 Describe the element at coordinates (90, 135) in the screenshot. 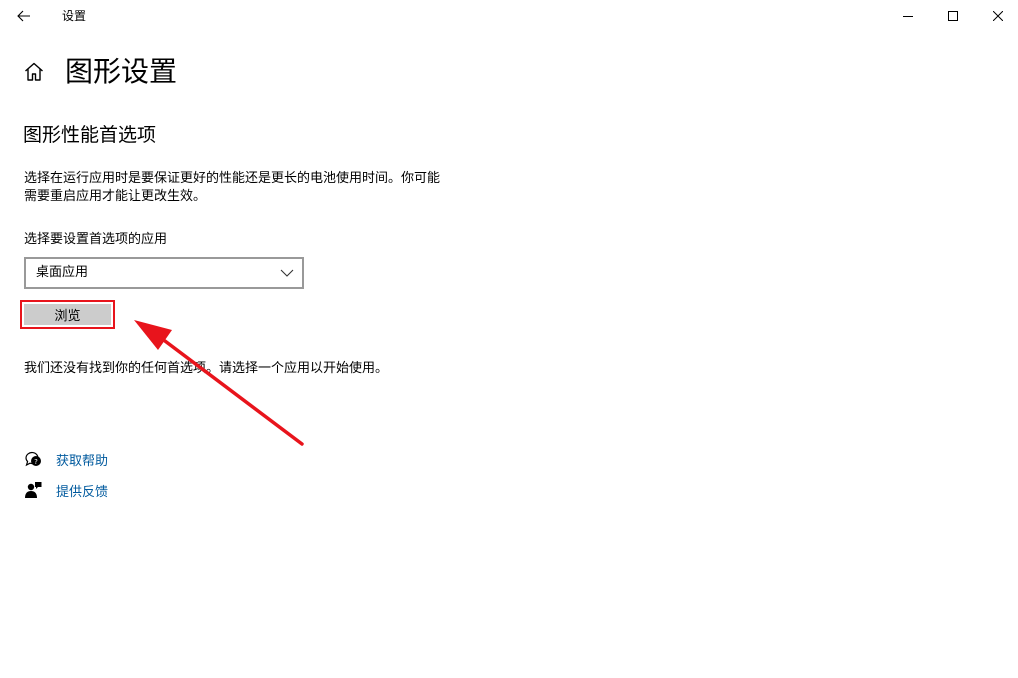

I see `section-title: 图形性能首选项` at that location.